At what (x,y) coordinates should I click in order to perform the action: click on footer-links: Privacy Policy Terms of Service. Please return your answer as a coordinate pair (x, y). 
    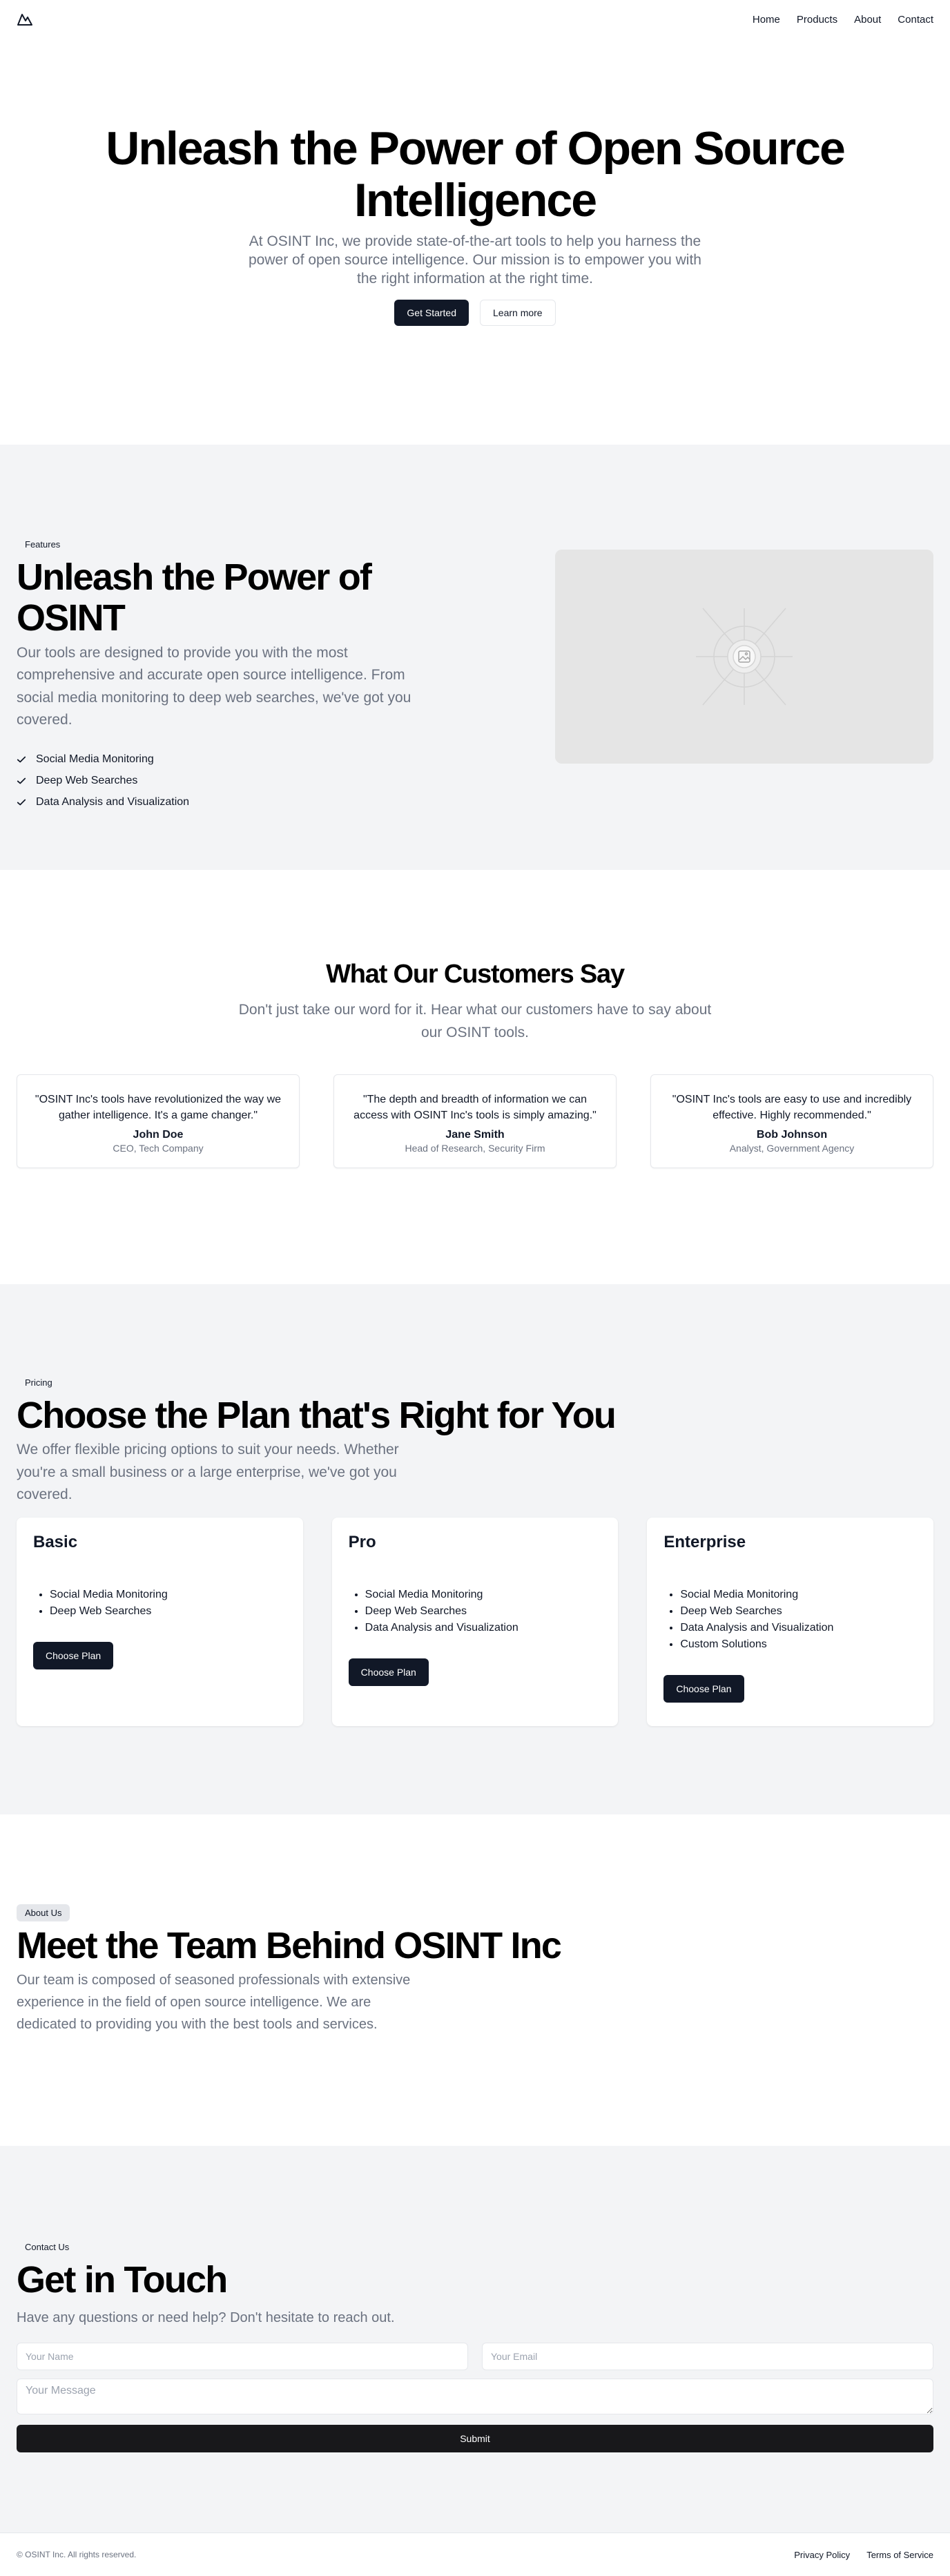
    Looking at the image, I should click on (863, 2555).